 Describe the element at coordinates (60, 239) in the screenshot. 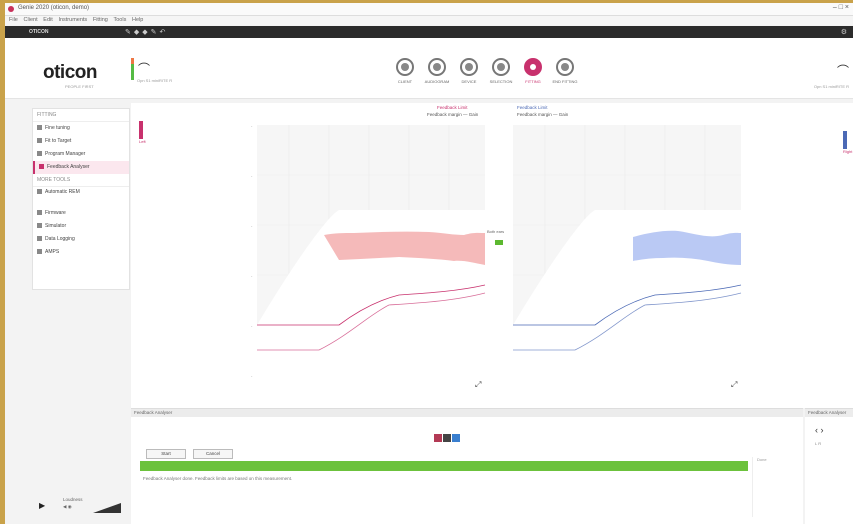

I see `sidebar-item-label: Data Logging` at that location.